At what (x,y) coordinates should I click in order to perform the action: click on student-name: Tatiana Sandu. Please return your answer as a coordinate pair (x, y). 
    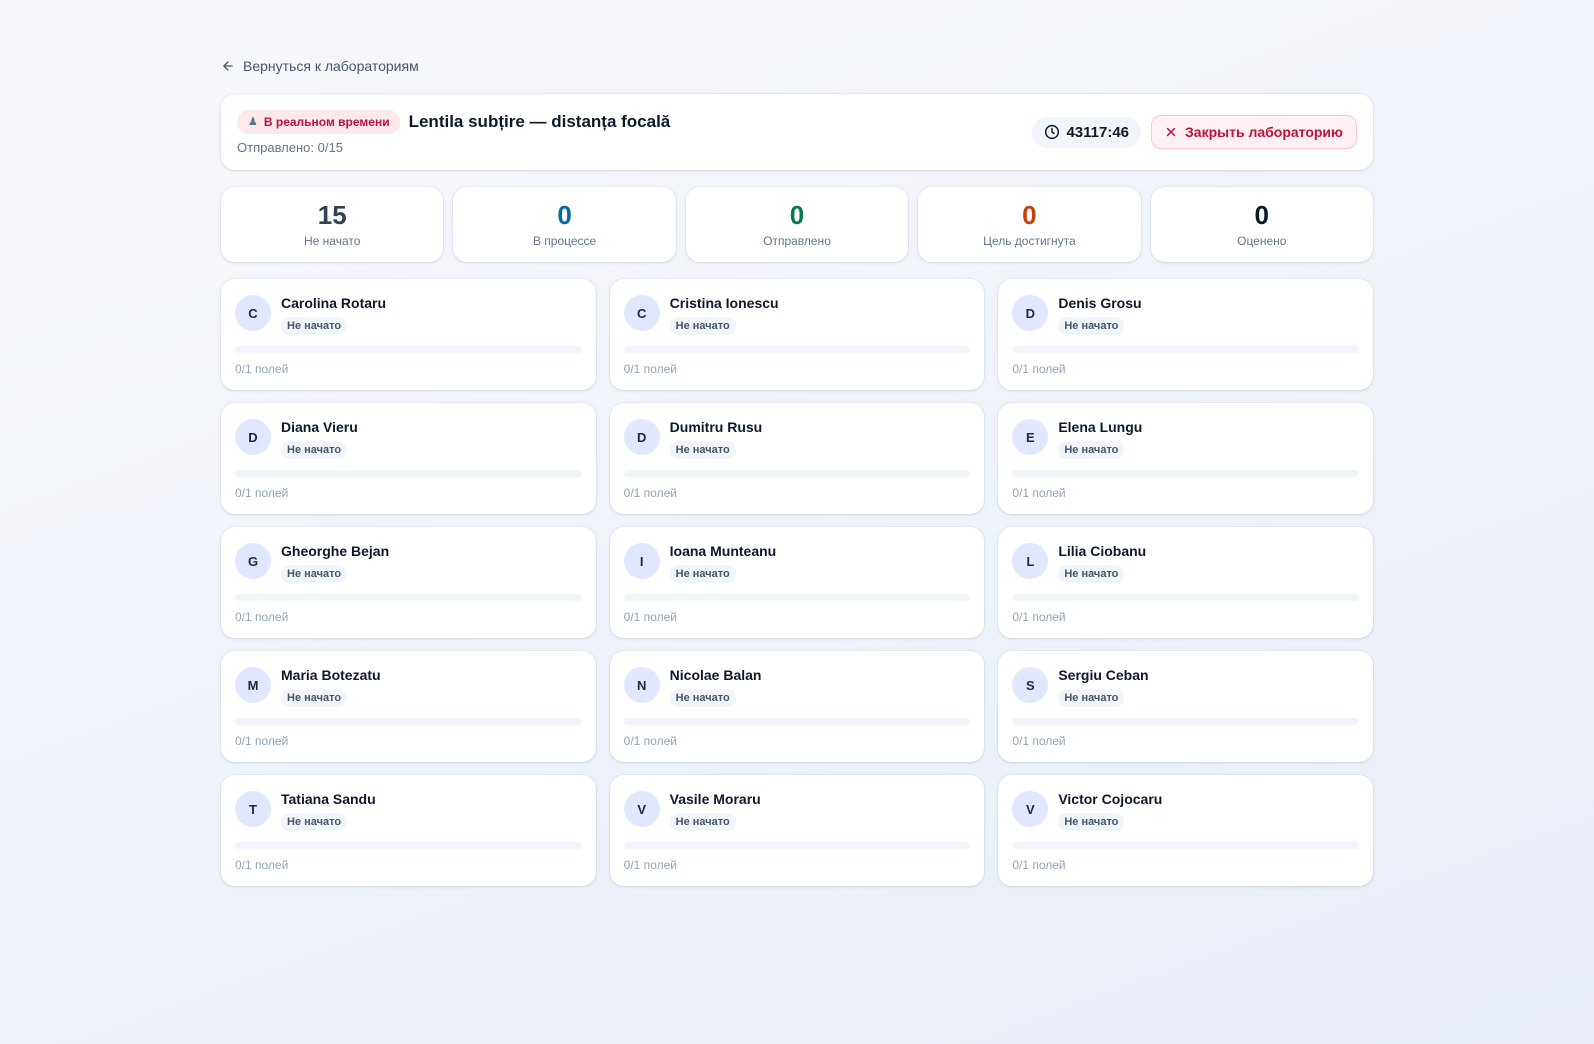
    Looking at the image, I should click on (328, 799).